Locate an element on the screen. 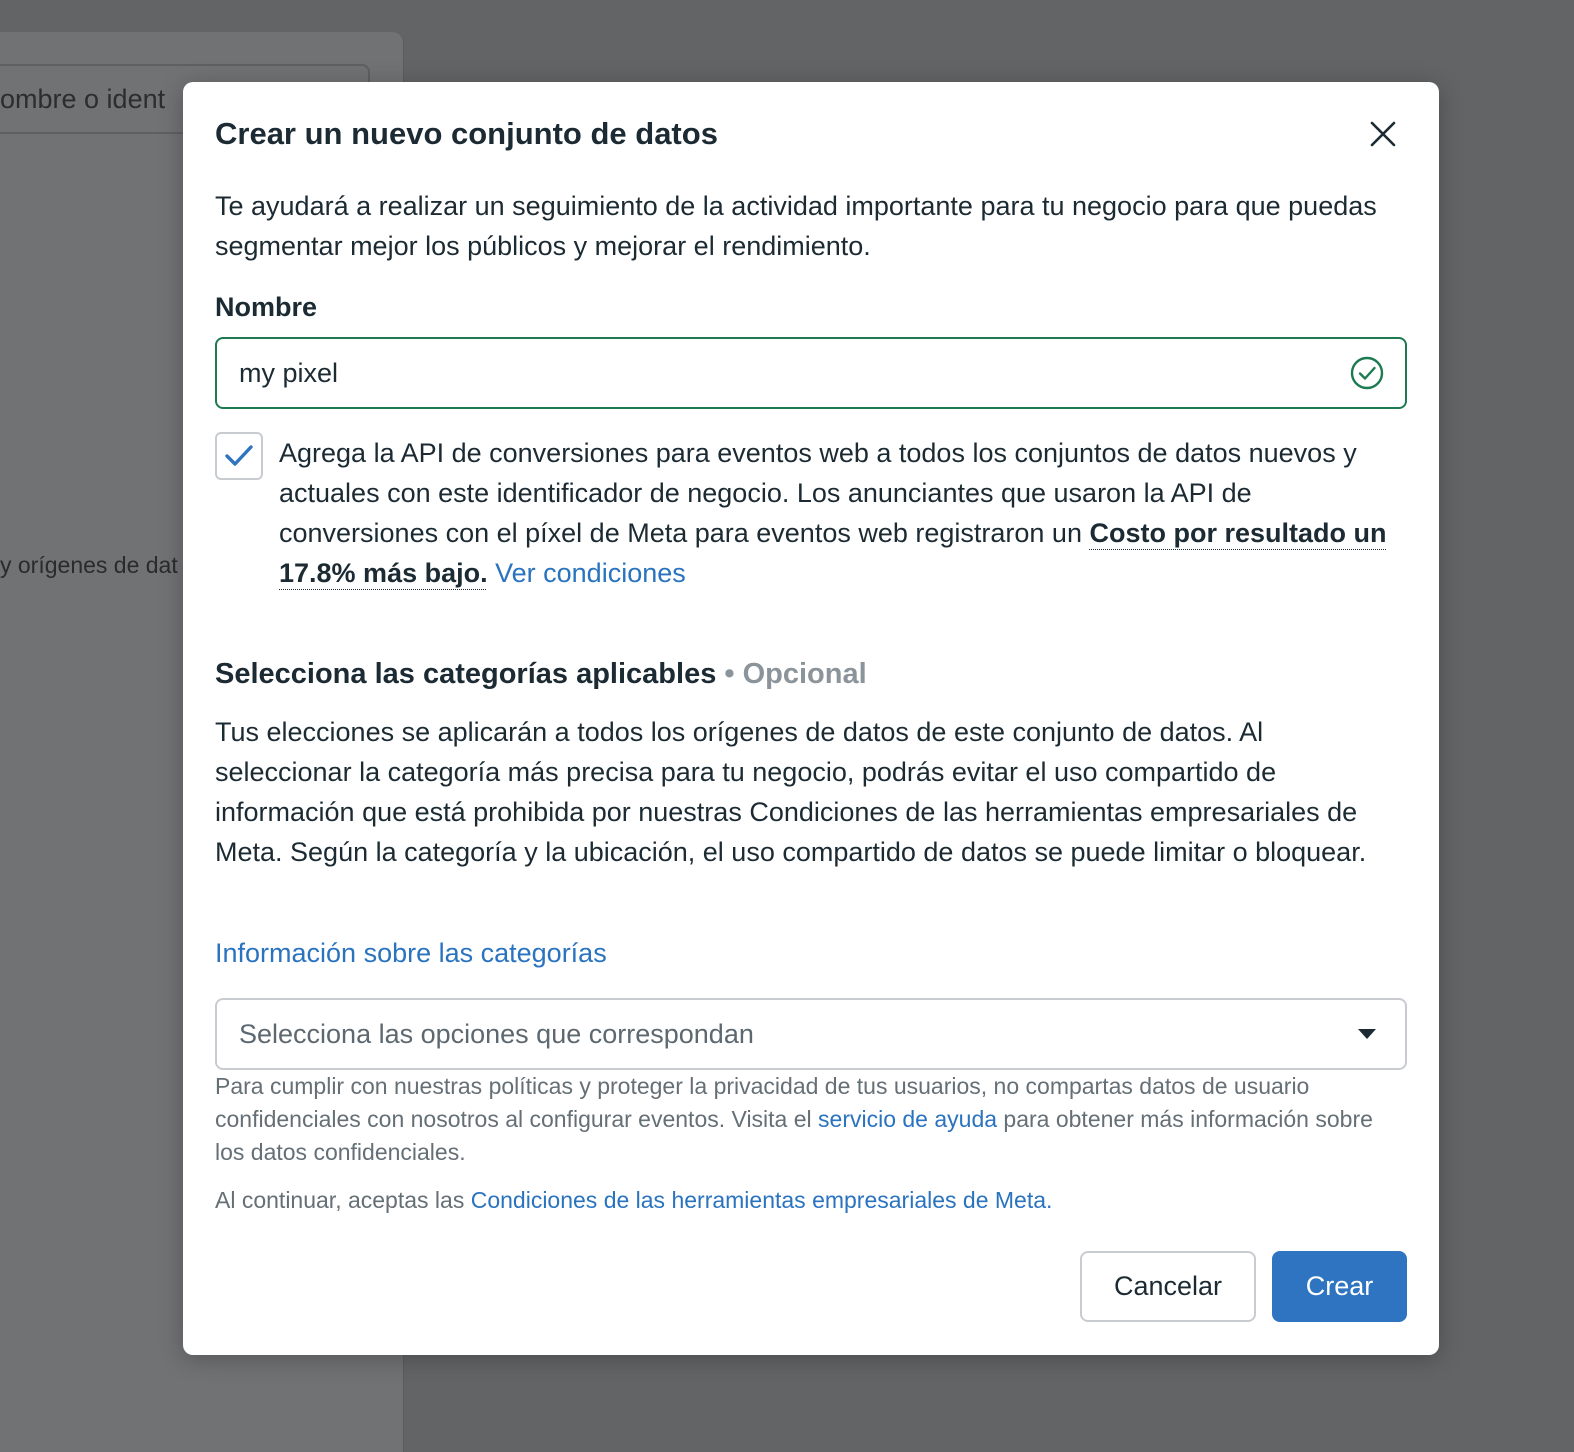 The height and width of the screenshot is (1452, 1574). checkmark-icon is located at coordinates (239, 455).